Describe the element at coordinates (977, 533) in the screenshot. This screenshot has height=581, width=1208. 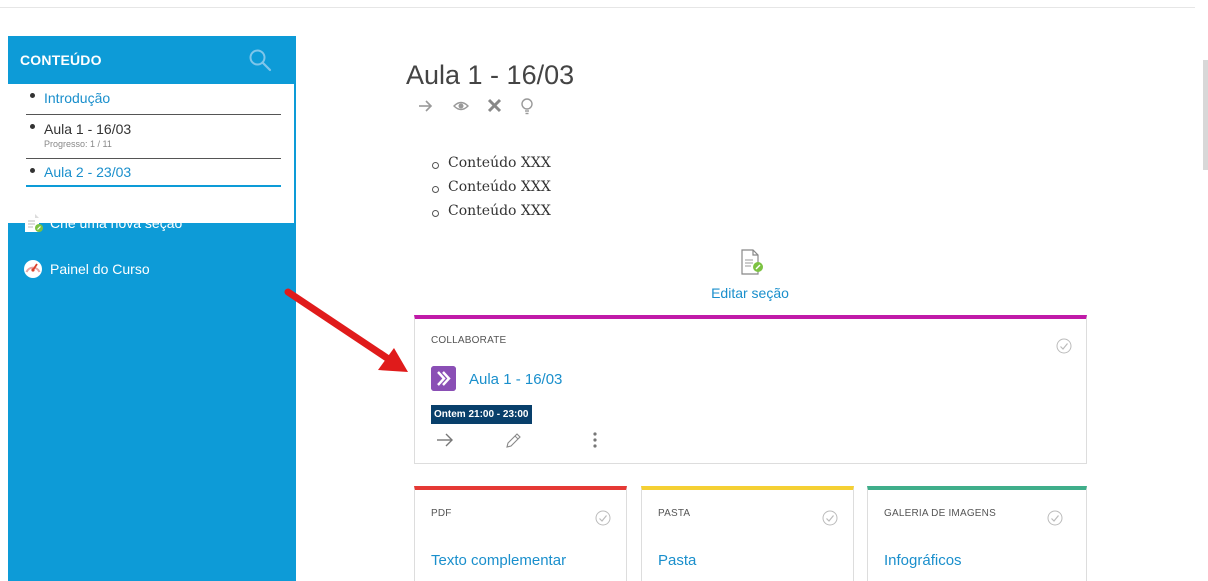
I see `resource-card-galeria: GALERIA DE IMAGENS Infográficos` at that location.